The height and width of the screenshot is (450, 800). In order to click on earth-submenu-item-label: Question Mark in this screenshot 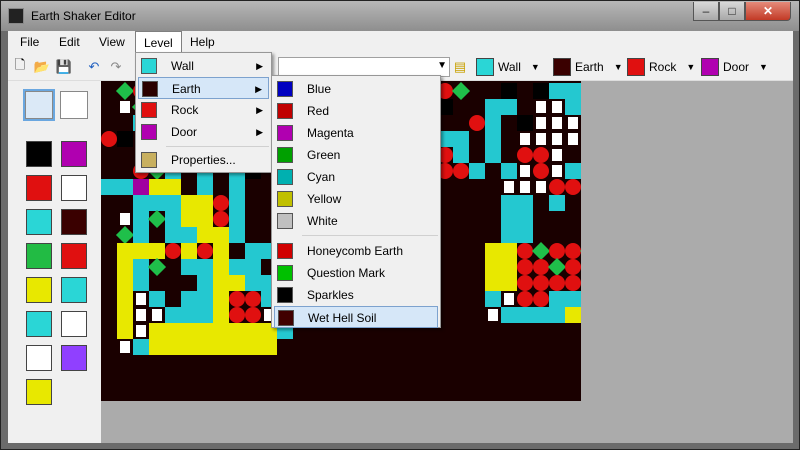, I will do `click(346, 273)`.